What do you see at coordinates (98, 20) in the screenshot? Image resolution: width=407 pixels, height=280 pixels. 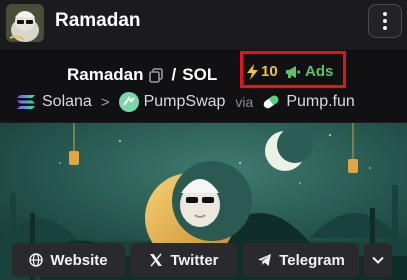 I see `page-title: Ramadan` at bounding box center [98, 20].